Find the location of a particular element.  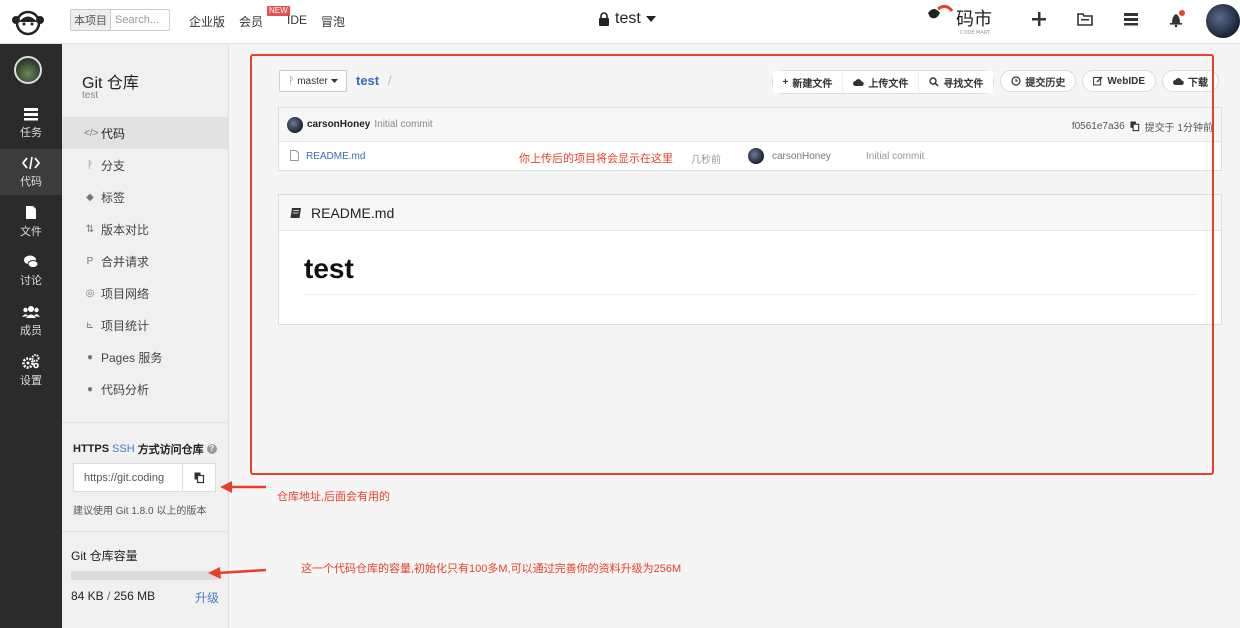

lock-icon is located at coordinates (604, 19).